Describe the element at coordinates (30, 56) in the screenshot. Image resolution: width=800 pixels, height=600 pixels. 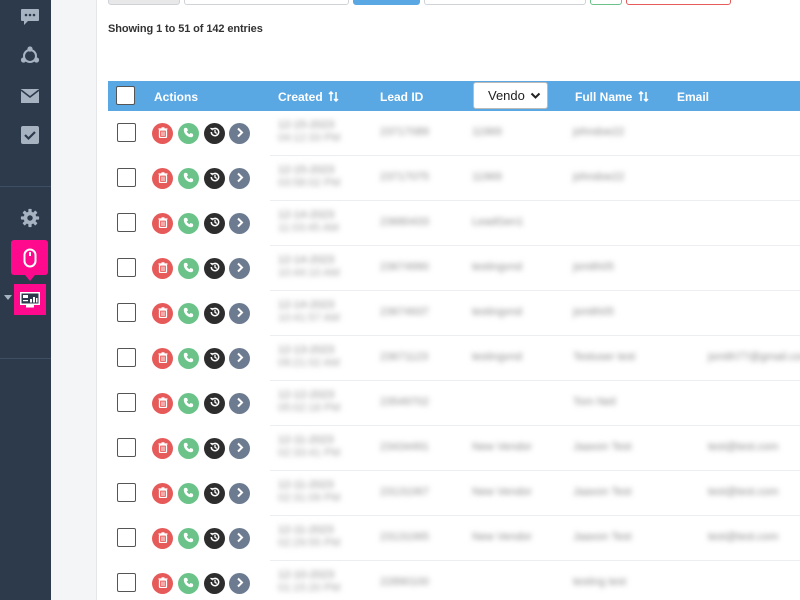
I see `network-icon` at that location.